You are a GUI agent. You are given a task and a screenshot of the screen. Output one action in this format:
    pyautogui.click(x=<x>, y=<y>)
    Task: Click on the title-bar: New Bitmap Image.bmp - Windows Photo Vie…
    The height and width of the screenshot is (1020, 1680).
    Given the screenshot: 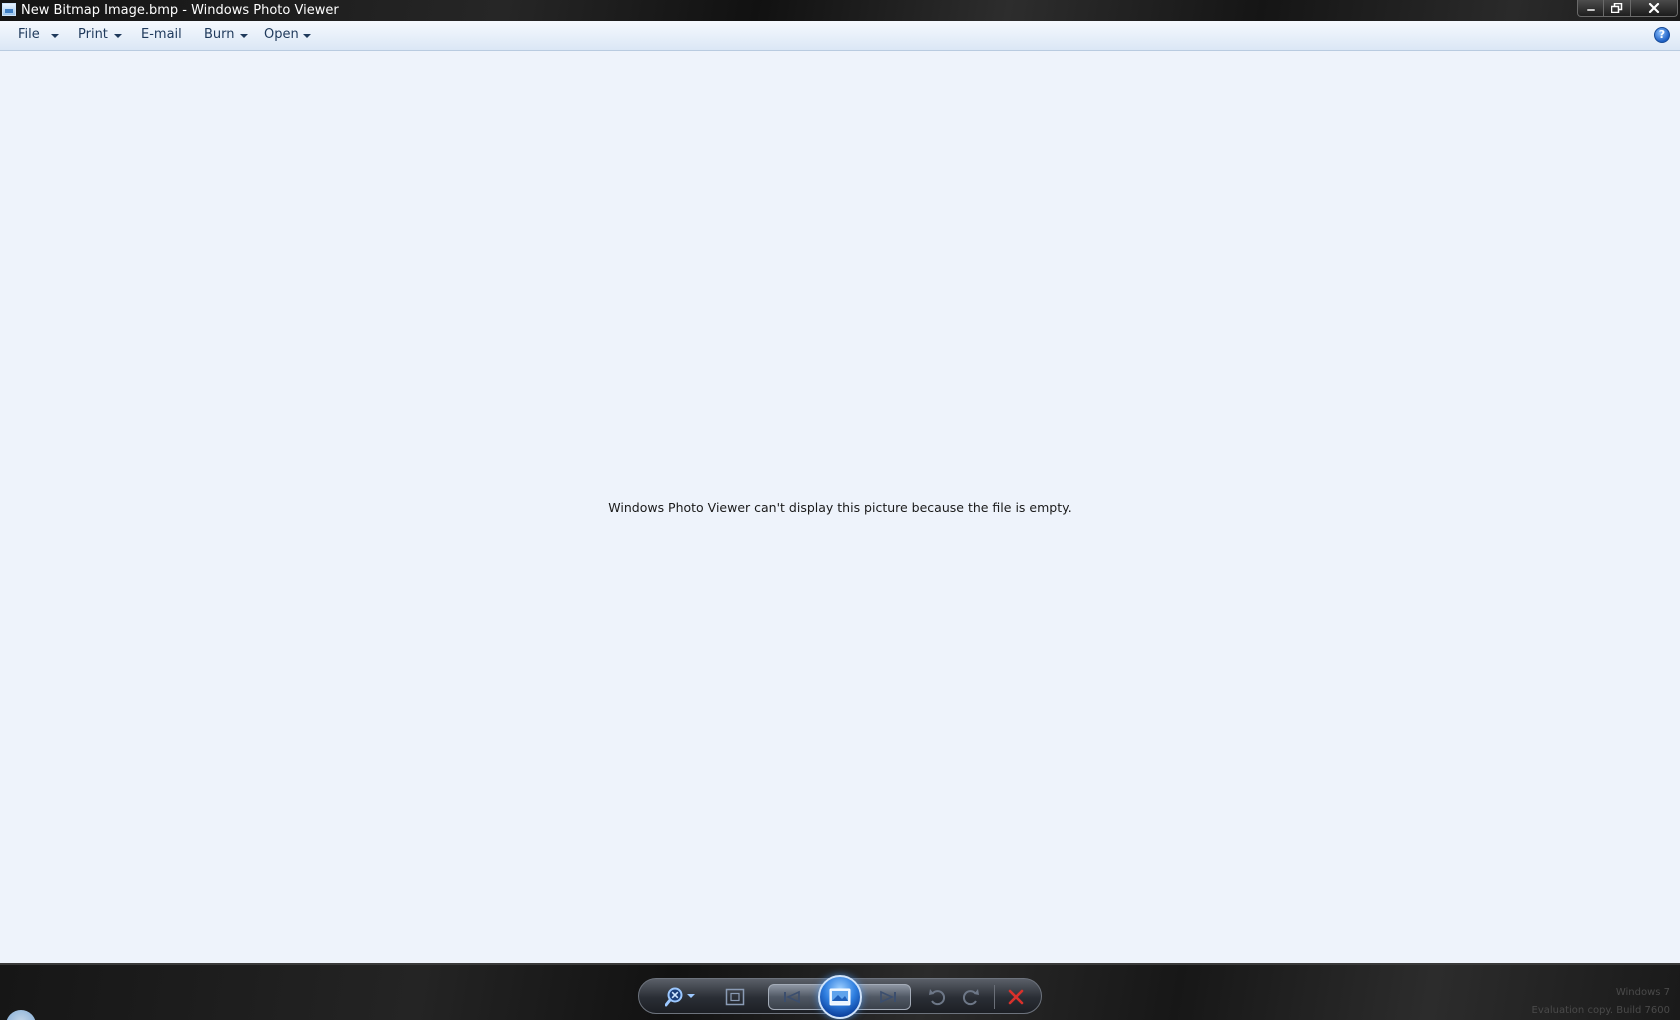 What is the action you would take?
    pyautogui.click(x=840, y=10)
    